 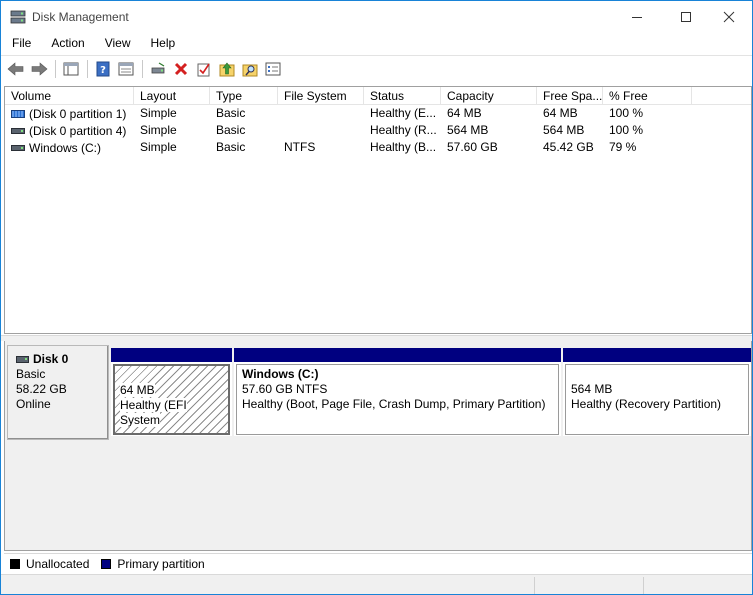 I want to click on minimize-button, so click(x=637, y=17).